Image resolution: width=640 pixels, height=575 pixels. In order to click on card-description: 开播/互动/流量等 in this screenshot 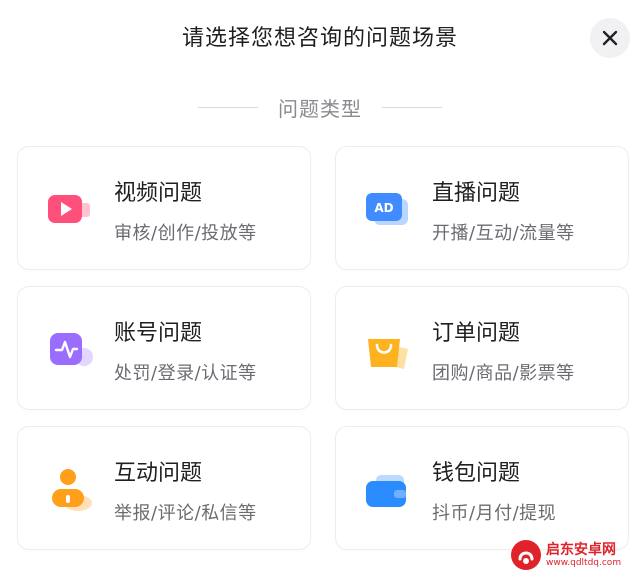, I will do `click(503, 233)`.